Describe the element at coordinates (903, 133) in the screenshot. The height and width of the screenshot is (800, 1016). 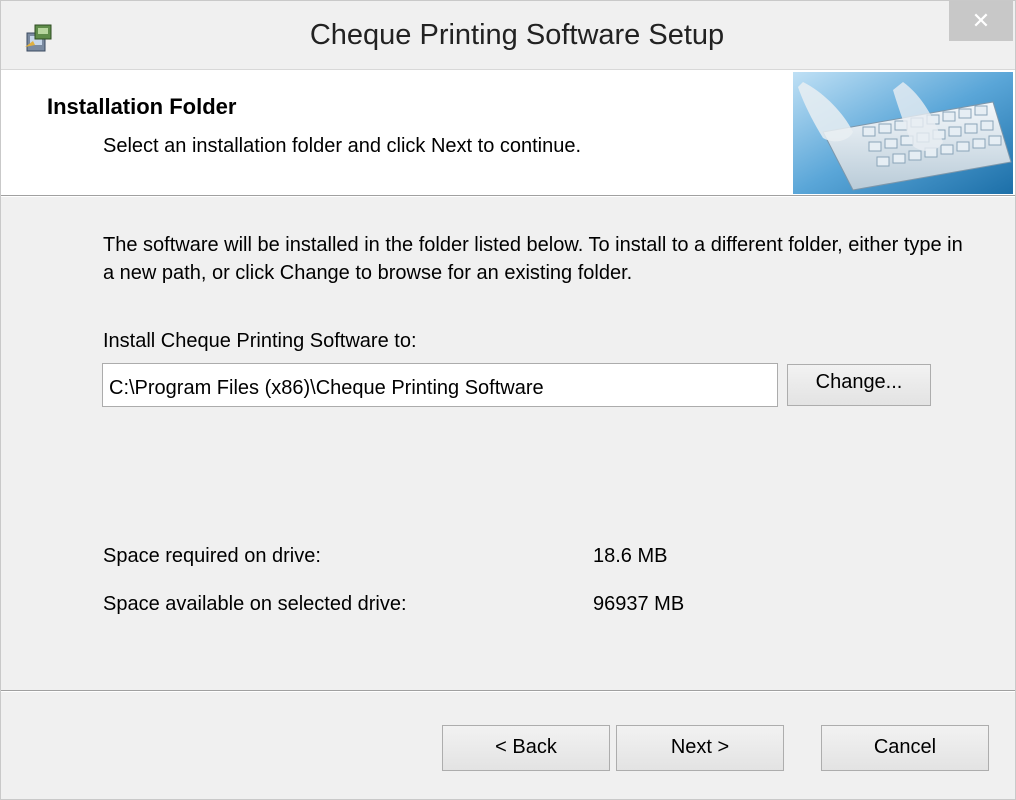
I see `keyboard-typing-image` at that location.